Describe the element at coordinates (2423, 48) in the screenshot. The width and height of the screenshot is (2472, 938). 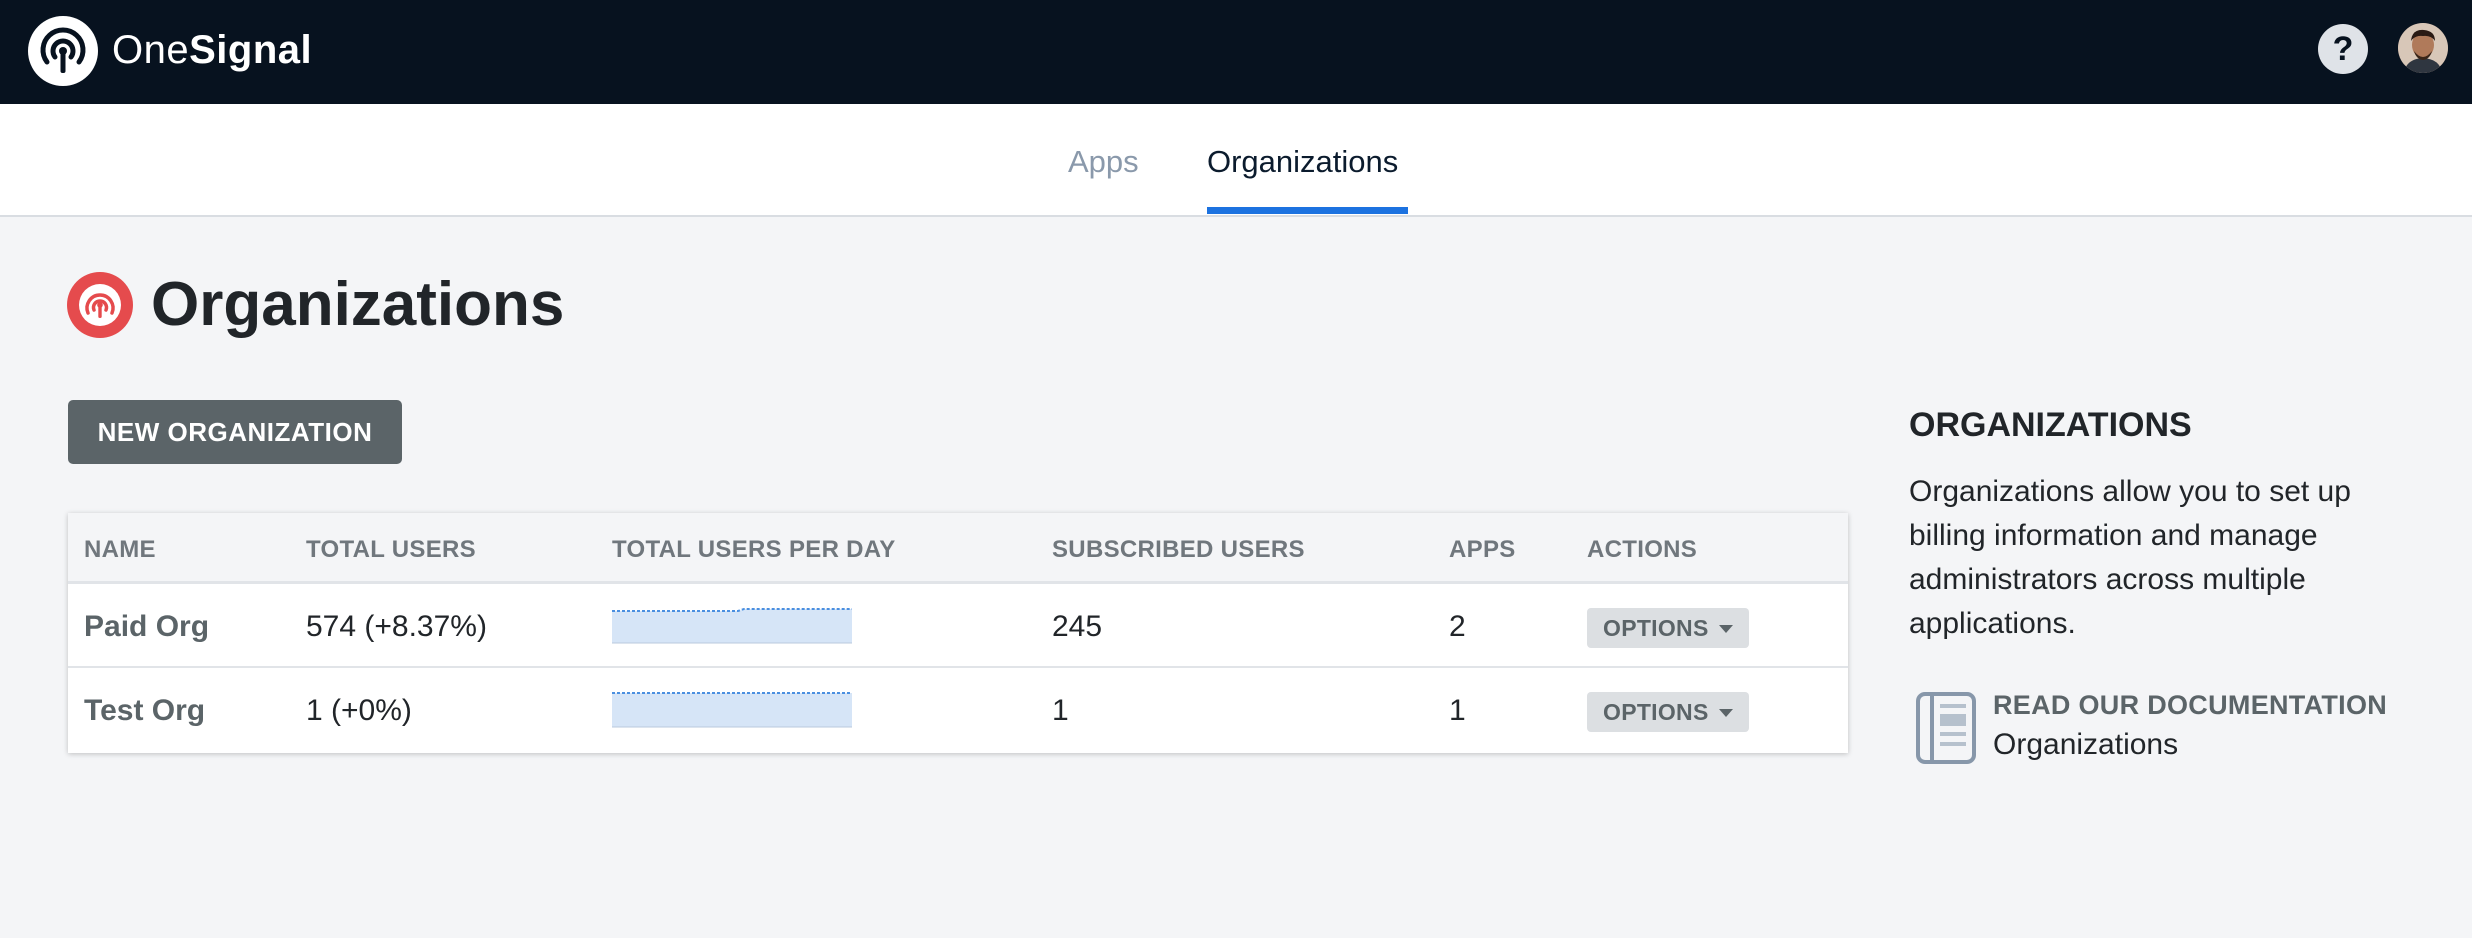
I see `user-avatar` at that location.